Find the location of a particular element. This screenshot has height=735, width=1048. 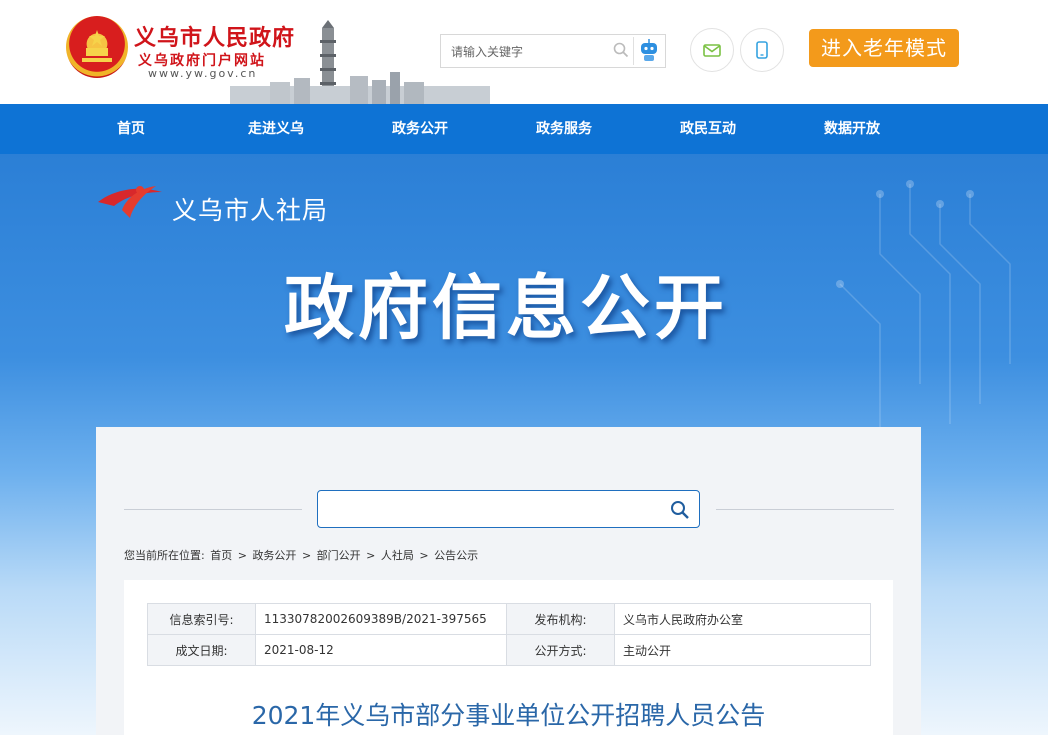

document-title: 2021年义乌市部分事业单位公开招聘人员公告 is located at coordinates (508, 715).